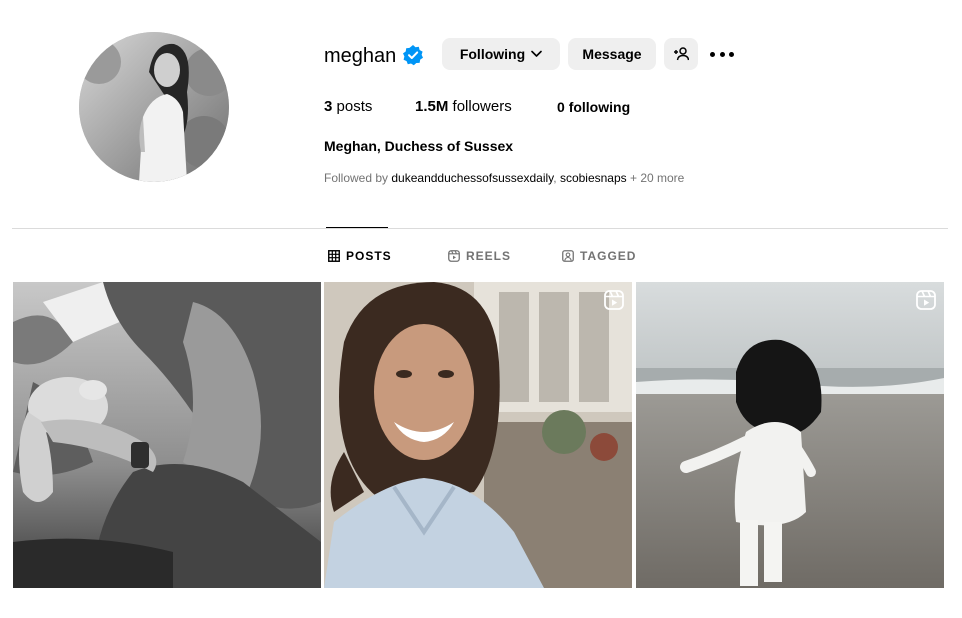 The width and height of the screenshot is (962, 618). What do you see at coordinates (599, 256) in the screenshot?
I see `tab-tagged: TAGGED` at bounding box center [599, 256].